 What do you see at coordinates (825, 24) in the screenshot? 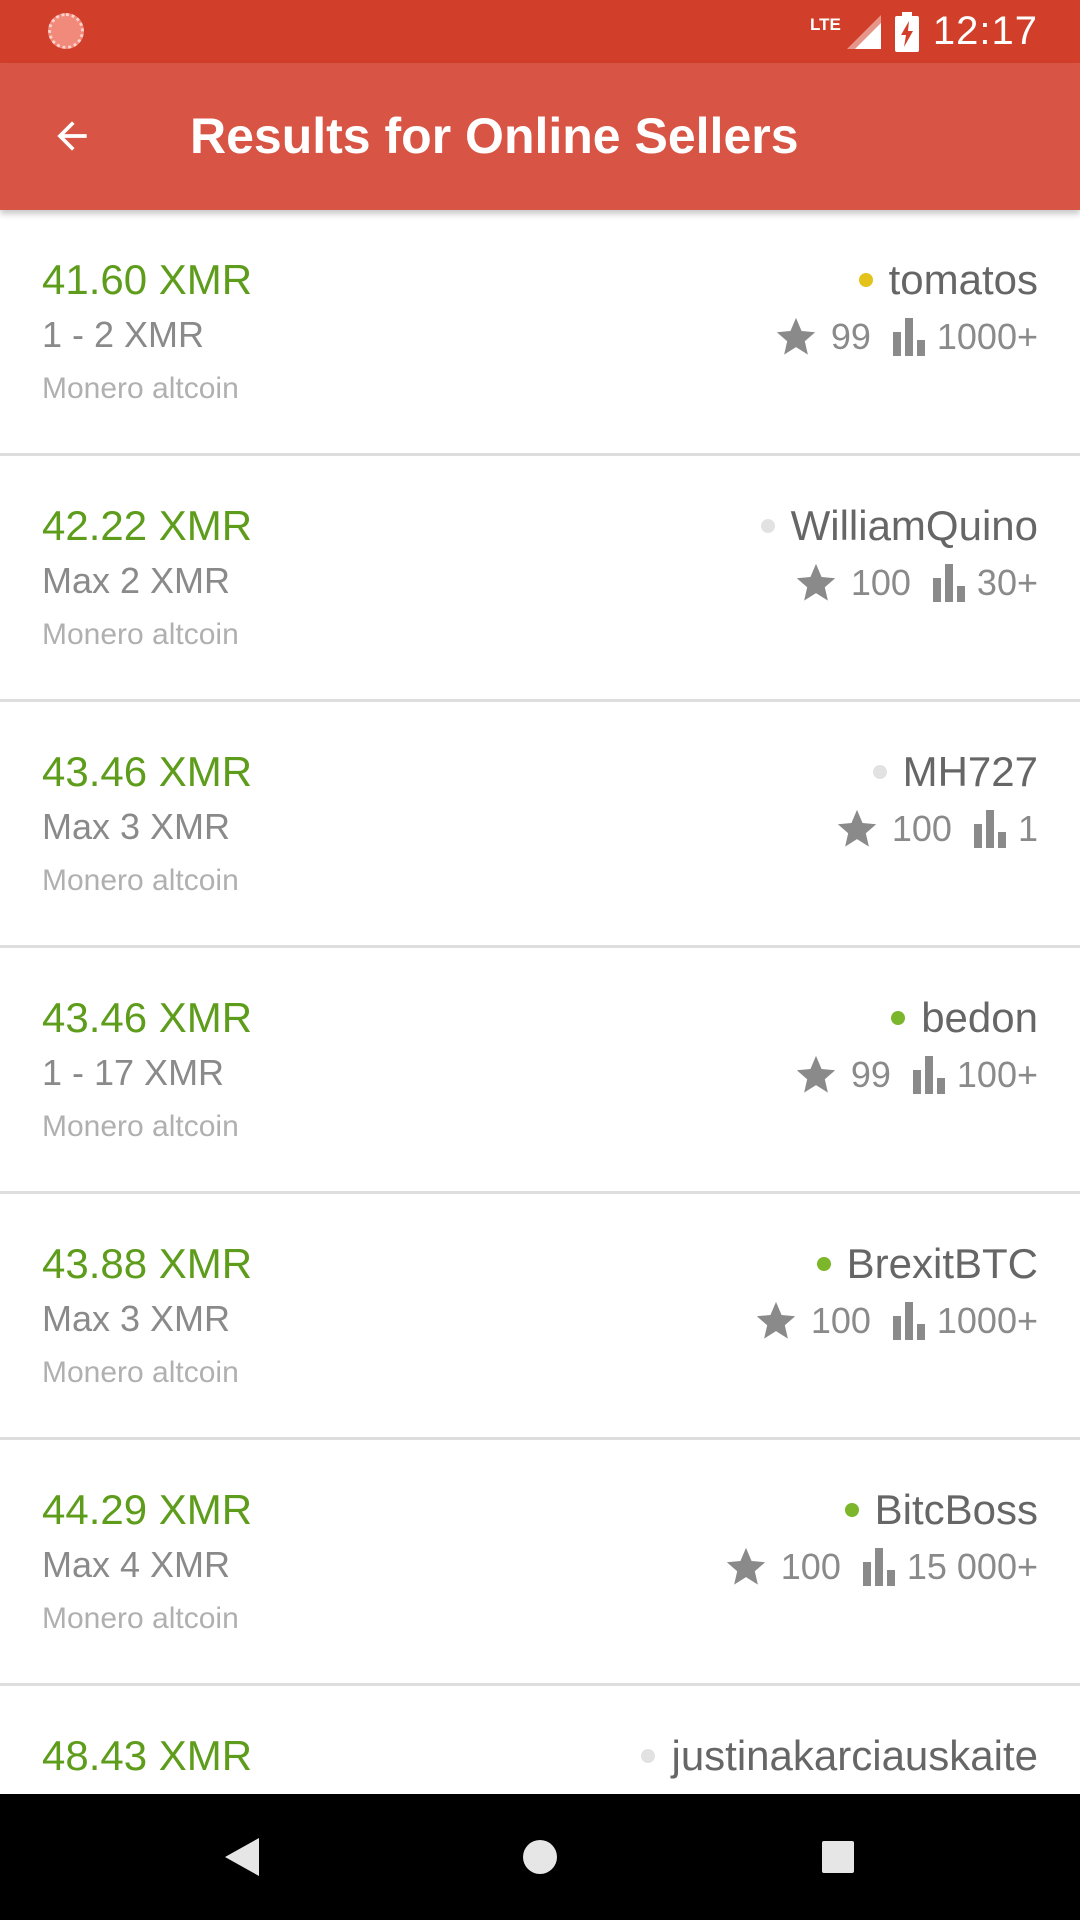
I see `network-type: LTE` at bounding box center [825, 24].